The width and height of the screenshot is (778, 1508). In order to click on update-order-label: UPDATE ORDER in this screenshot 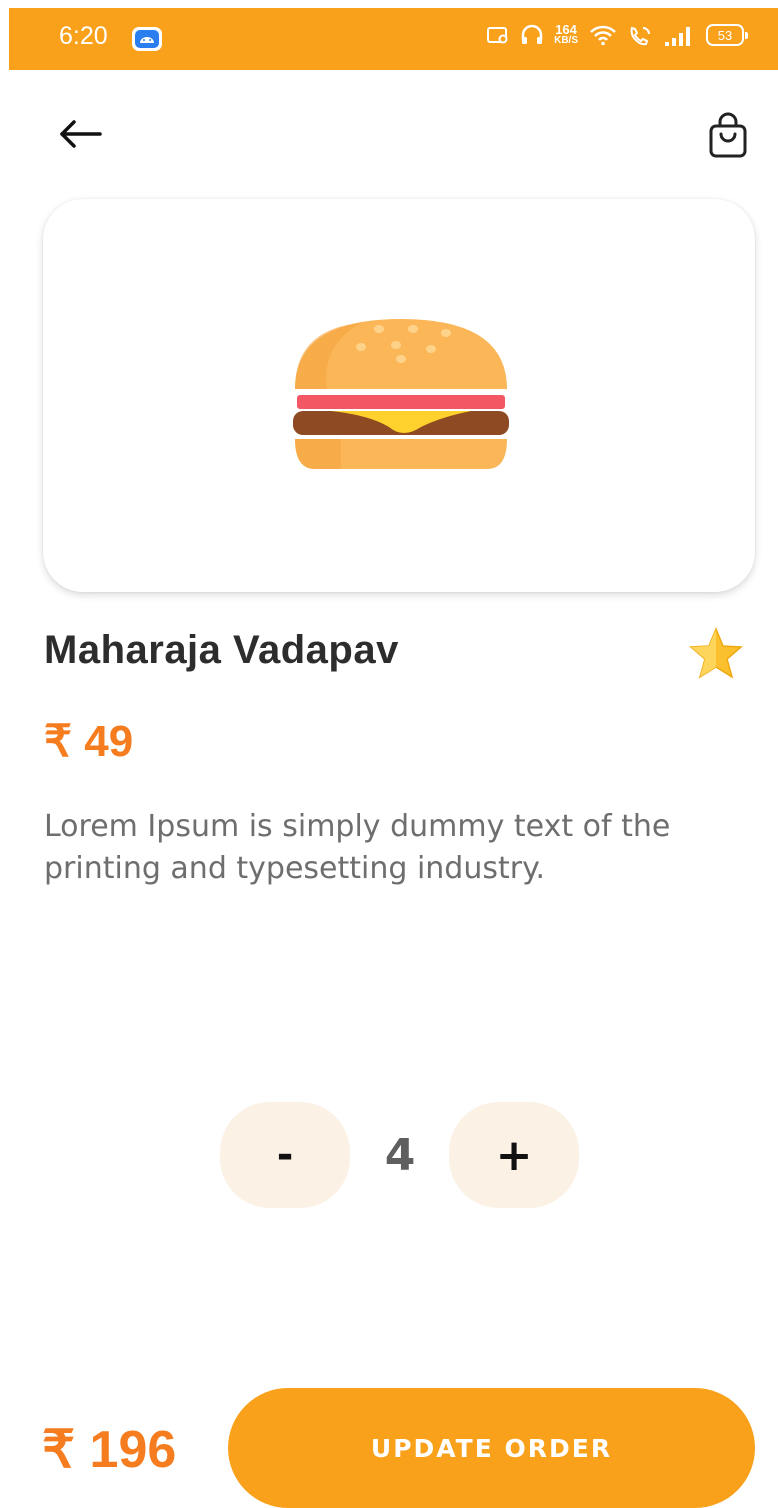, I will do `click(491, 1448)`.